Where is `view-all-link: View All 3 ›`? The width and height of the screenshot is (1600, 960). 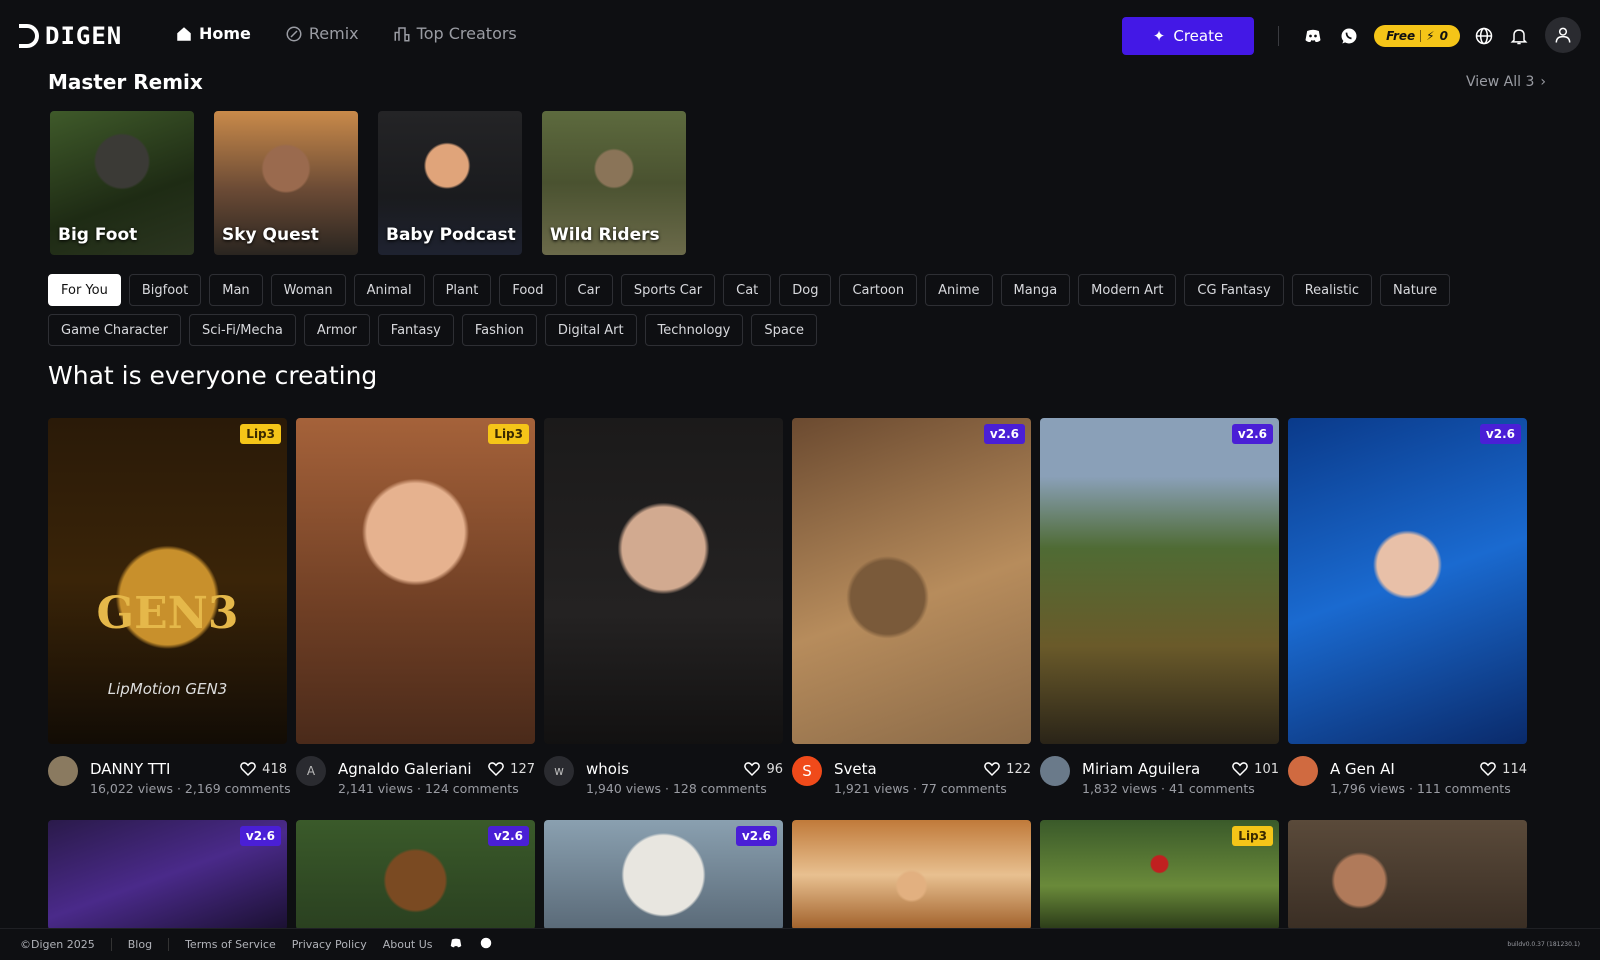
view-all-link: View All 3 › is located at coordinates (1506, 82).